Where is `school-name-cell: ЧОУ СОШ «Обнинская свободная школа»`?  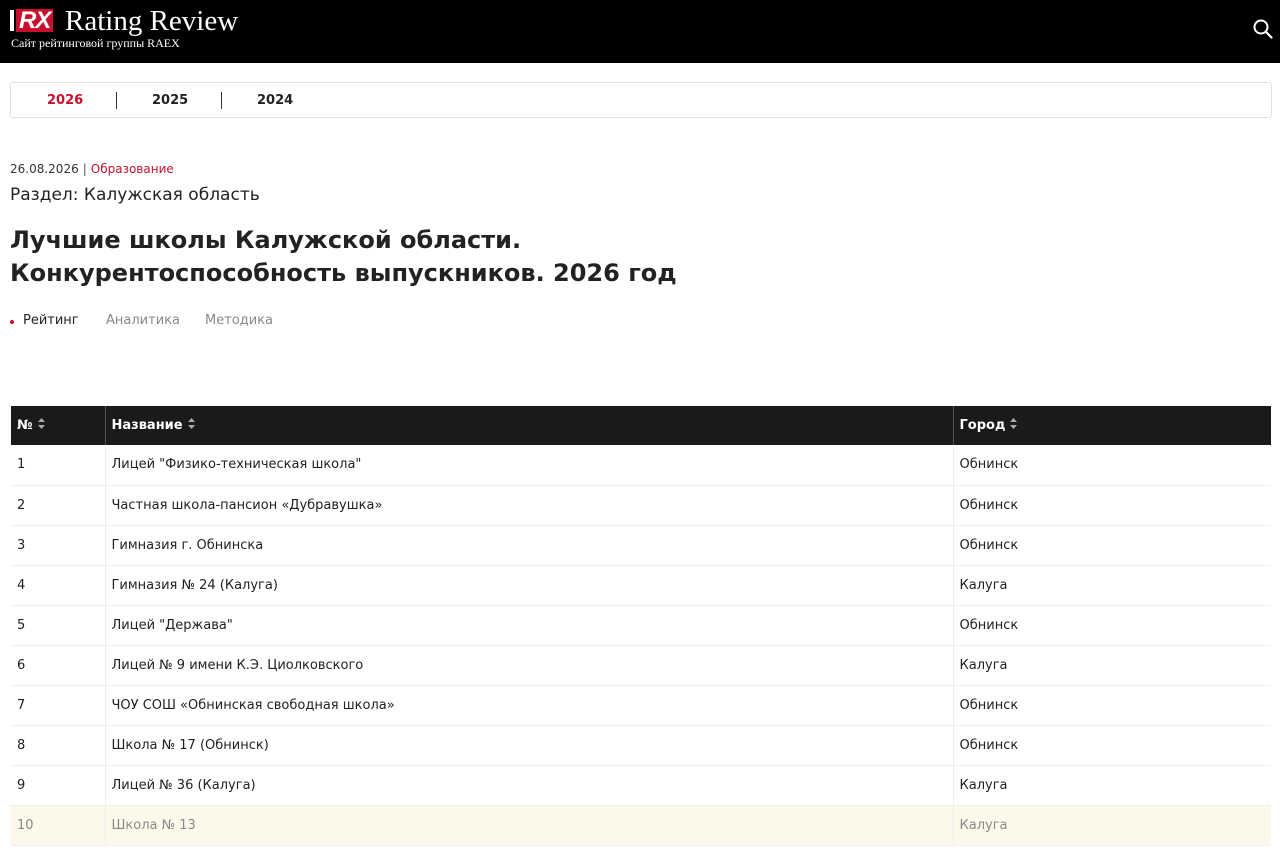
school-name-cell: ЧОУ СОШ «Обнинская свободная школа» is located at coordinates (528, 705).